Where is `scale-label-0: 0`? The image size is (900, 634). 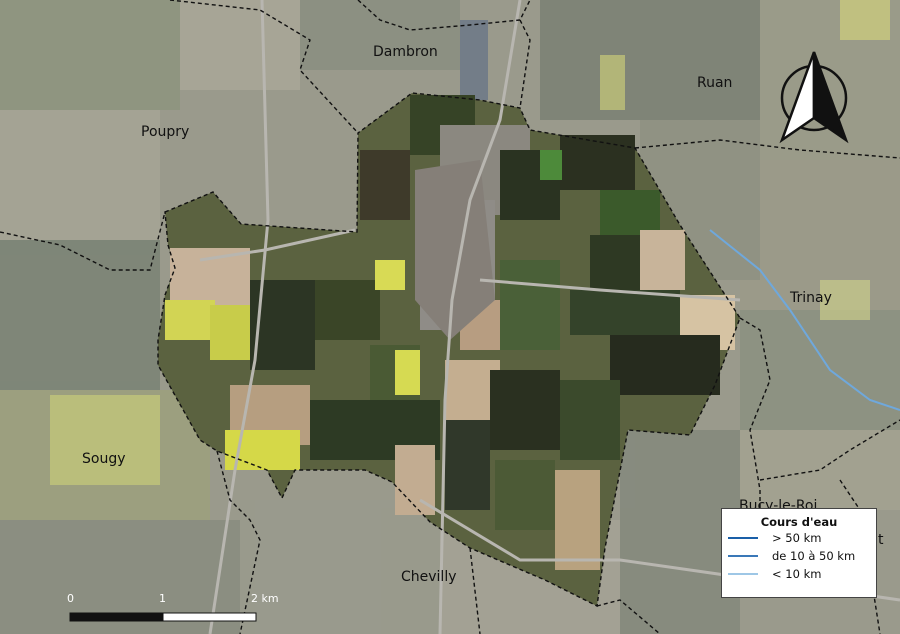 scale-label-0: 0 is located at coordinates (70, 598).